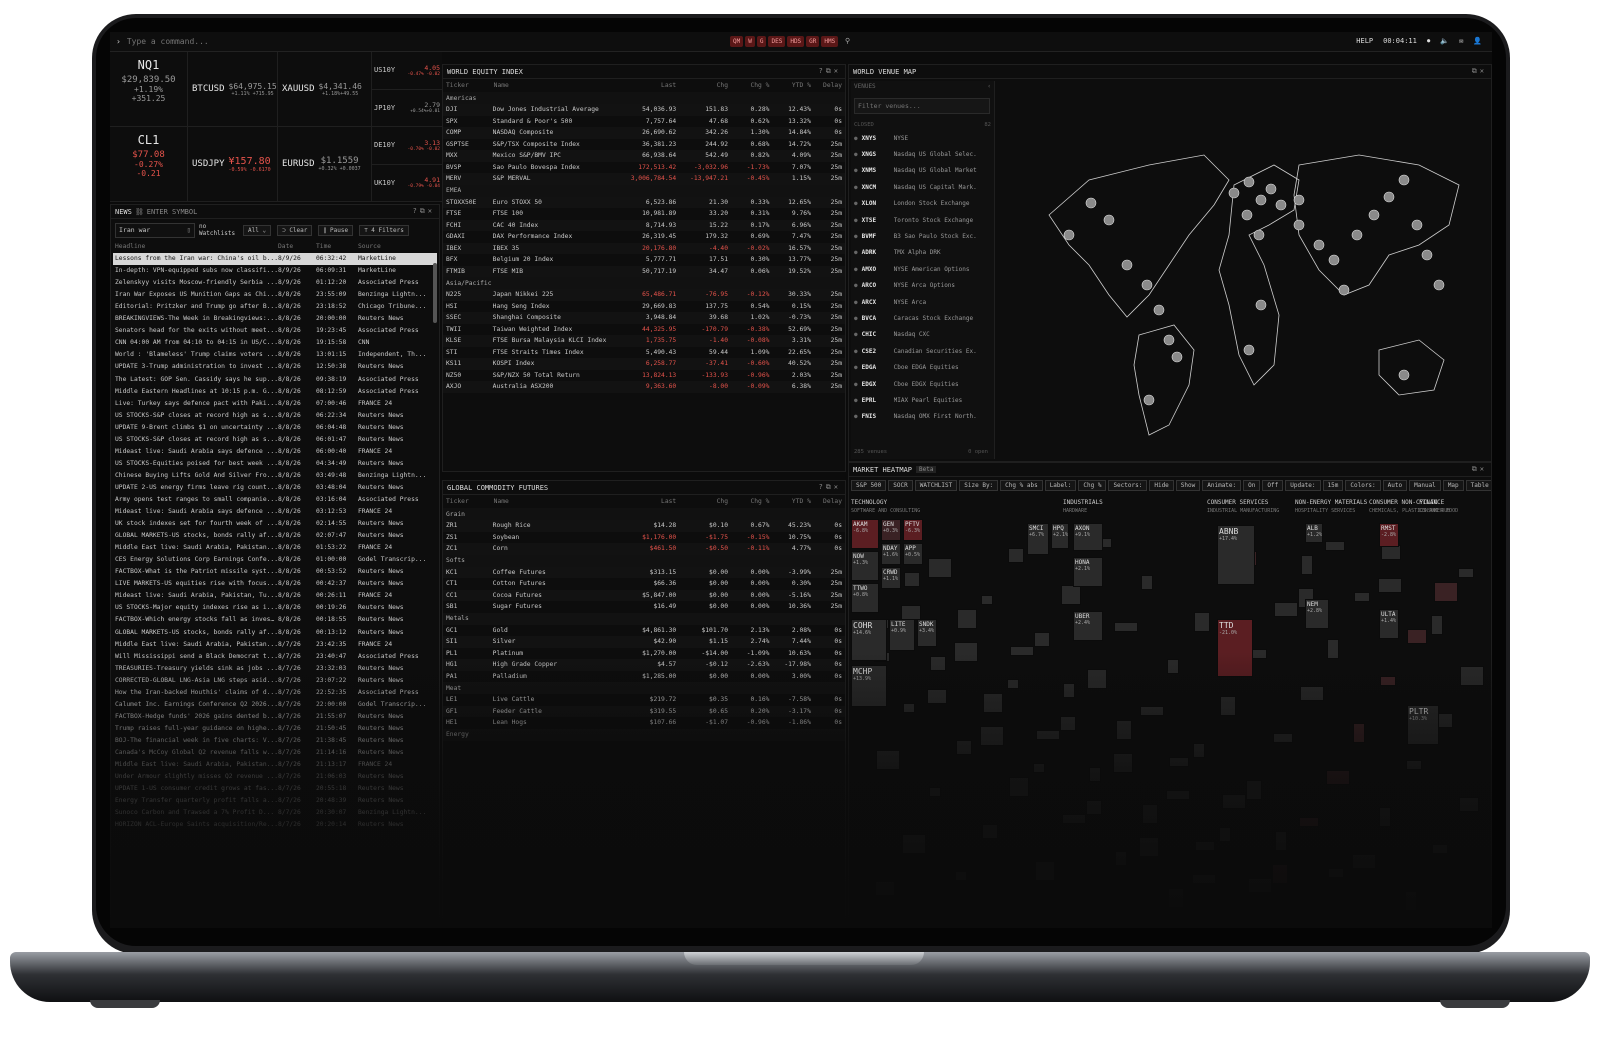  Describe the element at coordinates (761, 41) in the screenshot. I see `fkey-button: G` at that location.